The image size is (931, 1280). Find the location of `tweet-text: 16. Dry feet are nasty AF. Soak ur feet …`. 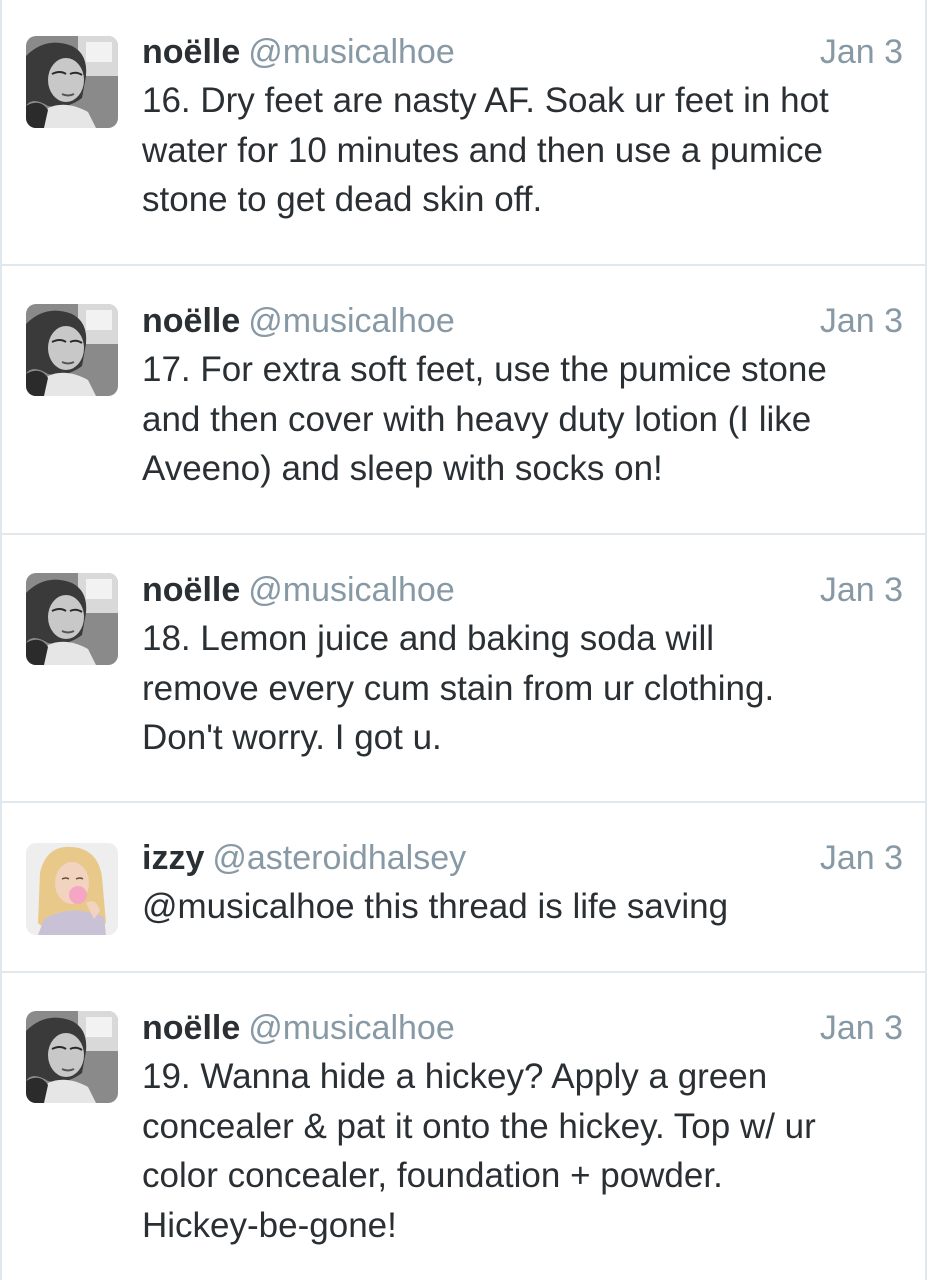

tweet-text: 16. Dry feet are nasty AF. Soak ur feet … is located at coordinates (485, 150).